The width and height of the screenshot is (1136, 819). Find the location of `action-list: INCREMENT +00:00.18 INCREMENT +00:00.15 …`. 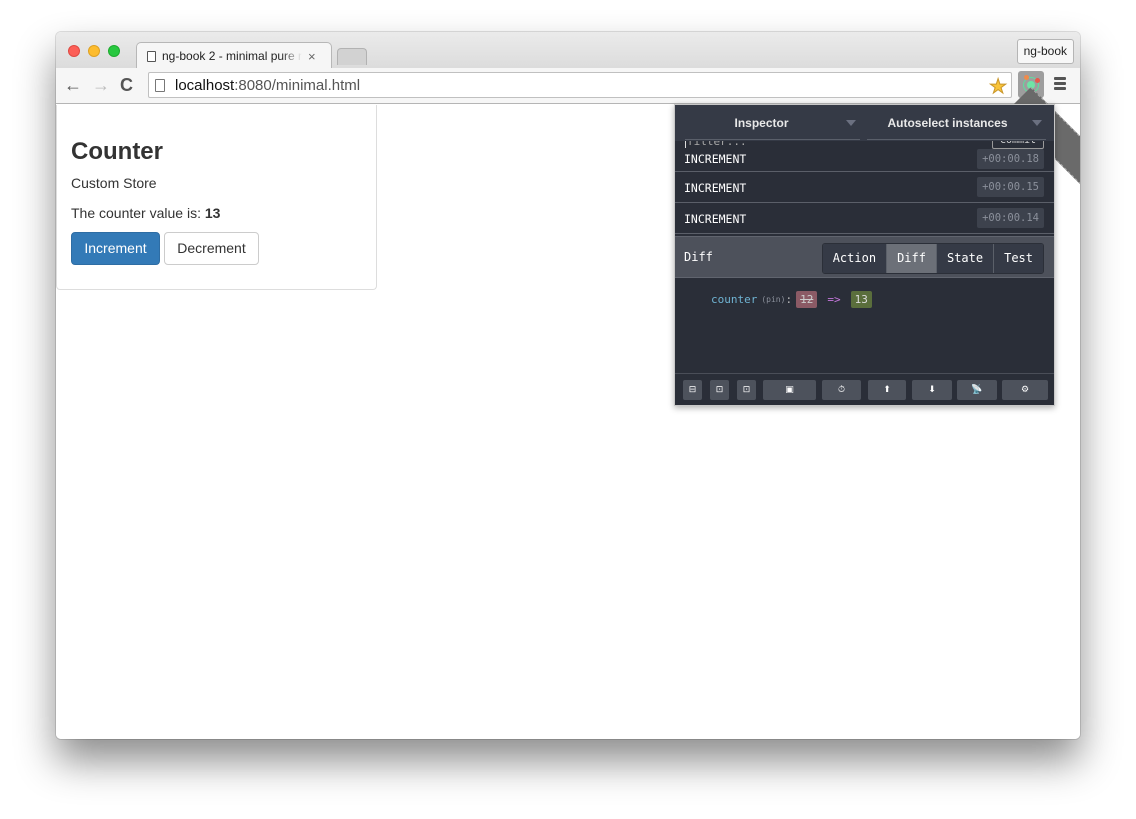

action-list: INCREMENT +00:00.18 INCREMENT +00:00.15 … is located at coordinates (864, 187).